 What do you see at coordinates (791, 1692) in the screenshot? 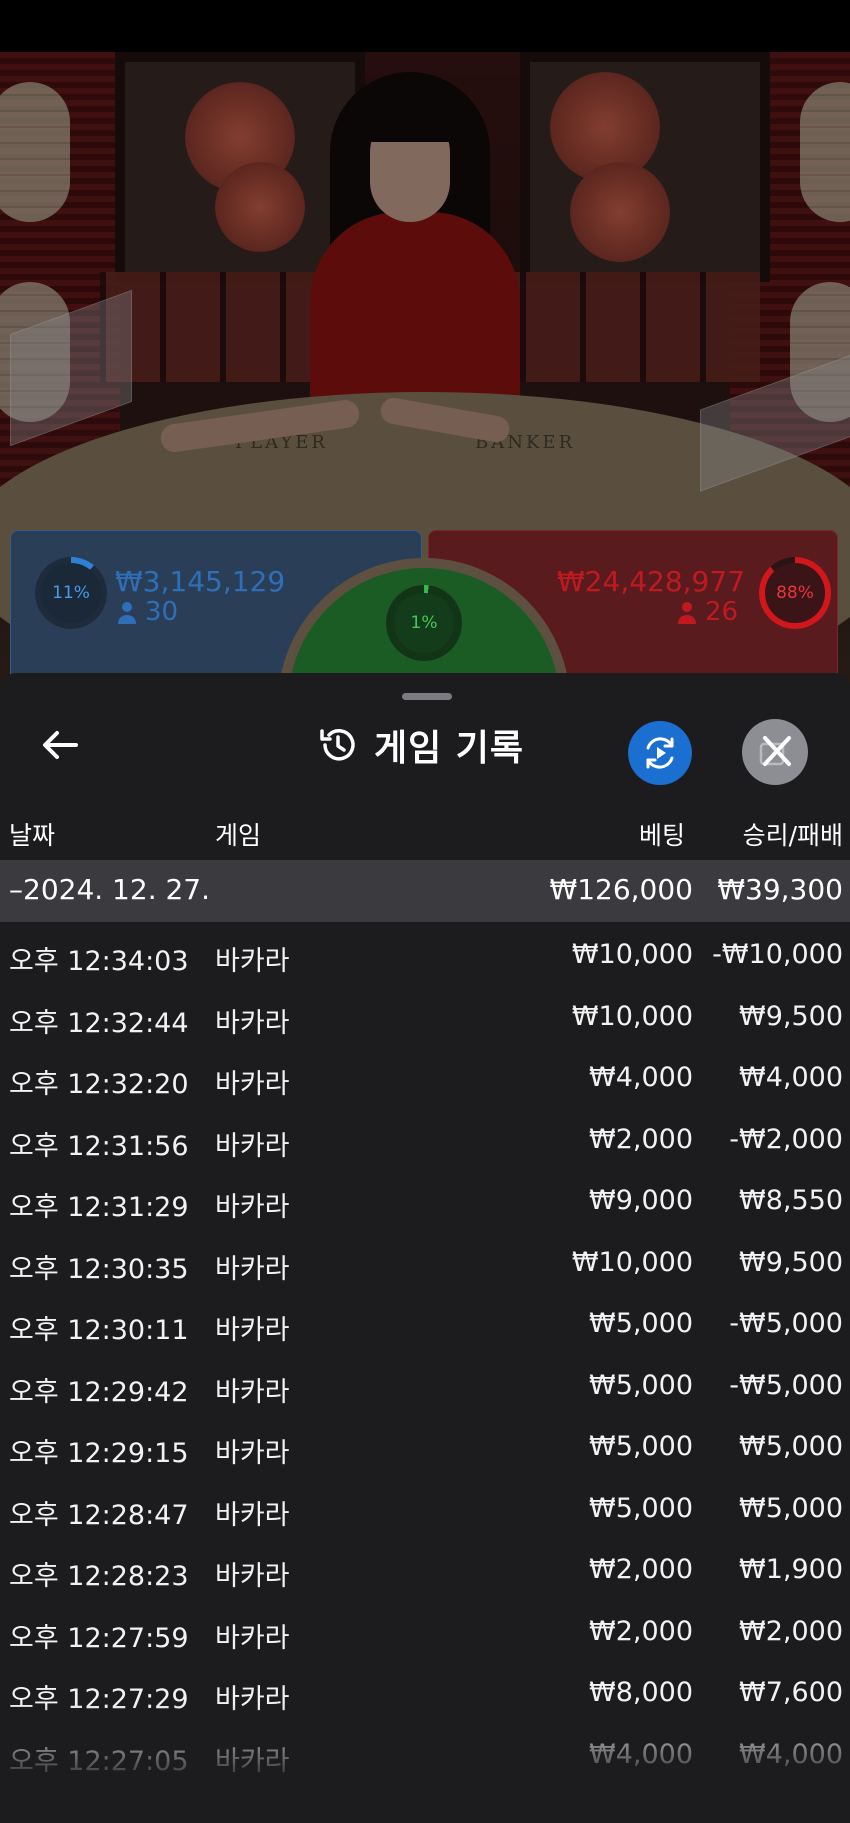
I see `row-result: ₩7,600` at bounding box center [791, 1692].